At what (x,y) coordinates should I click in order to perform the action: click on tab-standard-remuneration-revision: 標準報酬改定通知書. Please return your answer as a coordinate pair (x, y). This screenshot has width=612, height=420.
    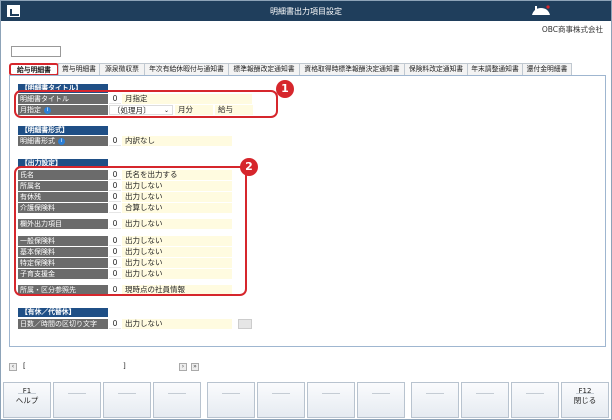
    Looking at the image, I should click on (264, 69).